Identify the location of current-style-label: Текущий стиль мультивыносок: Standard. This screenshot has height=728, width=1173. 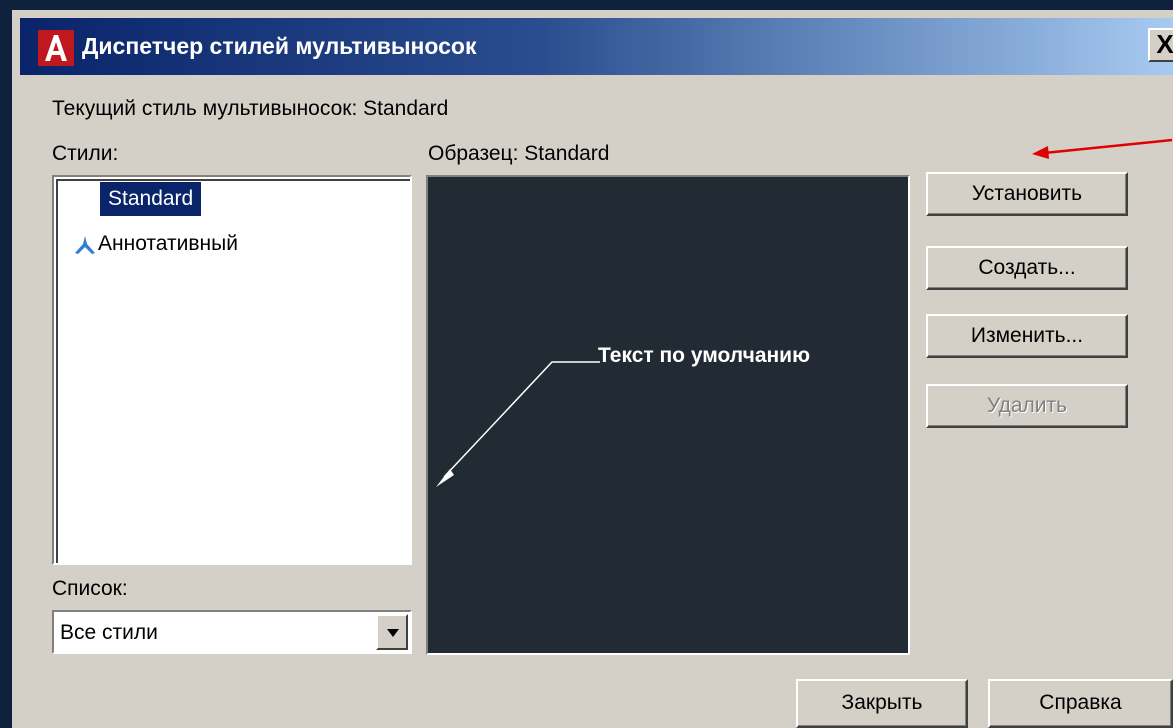
(250, 108).